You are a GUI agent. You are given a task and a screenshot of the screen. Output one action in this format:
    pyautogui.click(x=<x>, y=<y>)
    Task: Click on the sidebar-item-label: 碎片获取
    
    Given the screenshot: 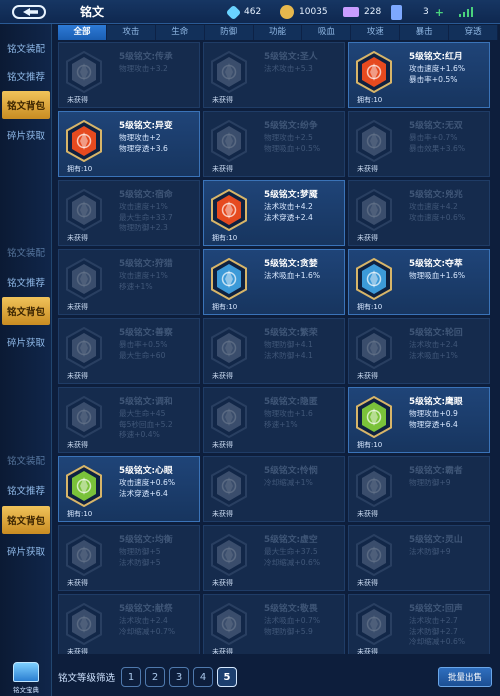 What is the action you would take?
    pyautogui.click(x=25, y=552)
    